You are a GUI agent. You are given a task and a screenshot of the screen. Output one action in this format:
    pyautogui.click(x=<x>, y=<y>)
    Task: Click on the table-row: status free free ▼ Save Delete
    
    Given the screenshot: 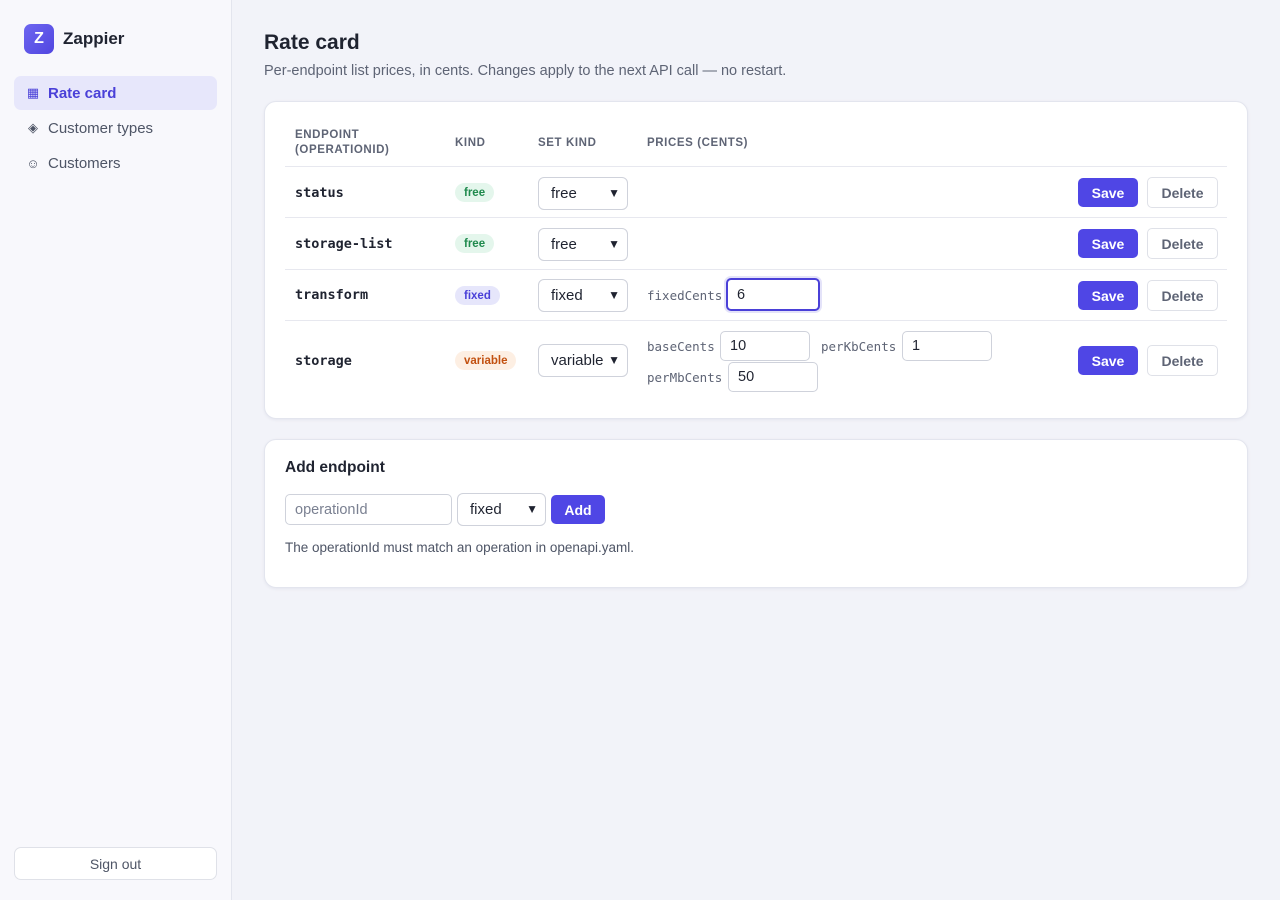 What is the action you would take?
    pyautogui.click(x=757, y=192)
    